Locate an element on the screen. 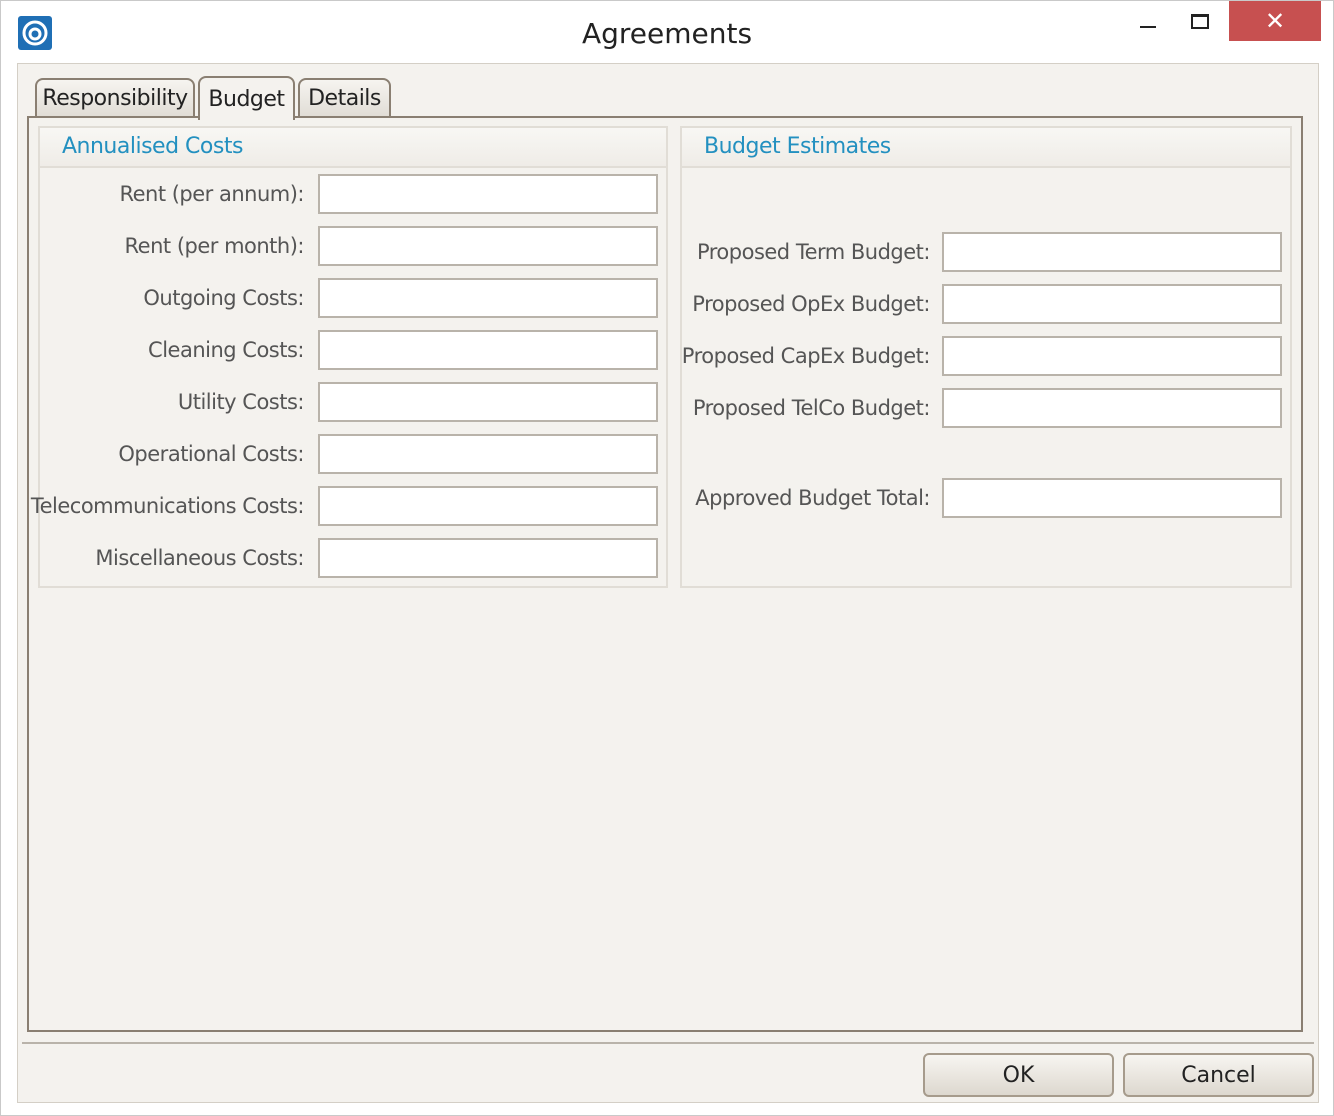 This screenshot has width=1334, height=1116. approved-budget-total-label: Approved Budget Total: is located at coordinates (812, 498).